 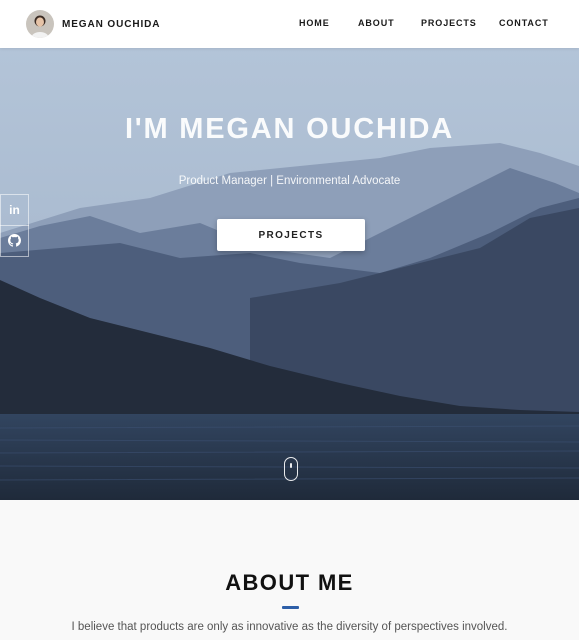 I want to click on nav-contact: CONTACT, so click(x=524, y=24).